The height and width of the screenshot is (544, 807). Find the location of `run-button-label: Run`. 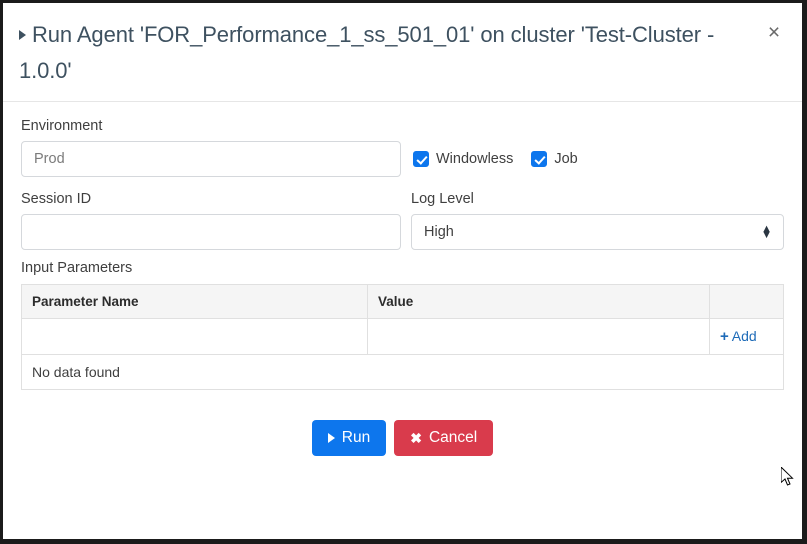

run-button-label: Run is located at coordinates (356, 437).